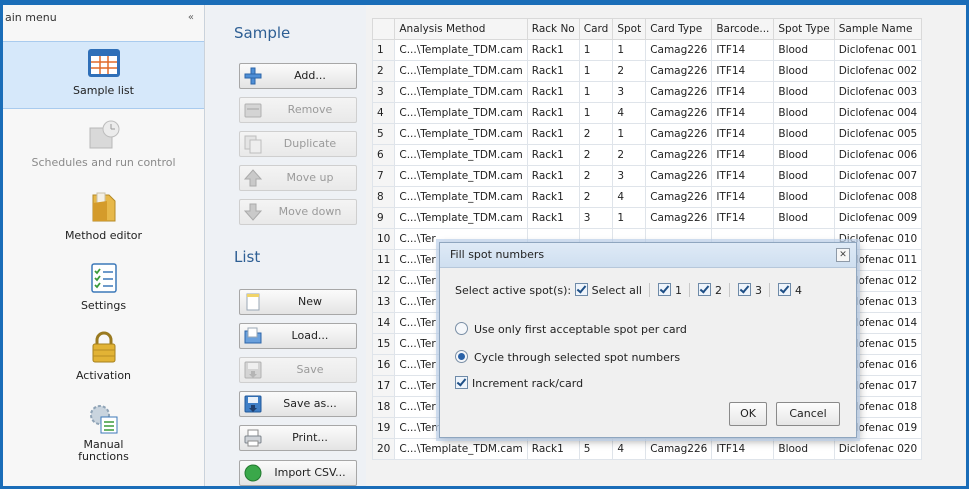 The height and width of the screenshot is (489, 969). I want to click on first-spot-radio, so click(461, 328).